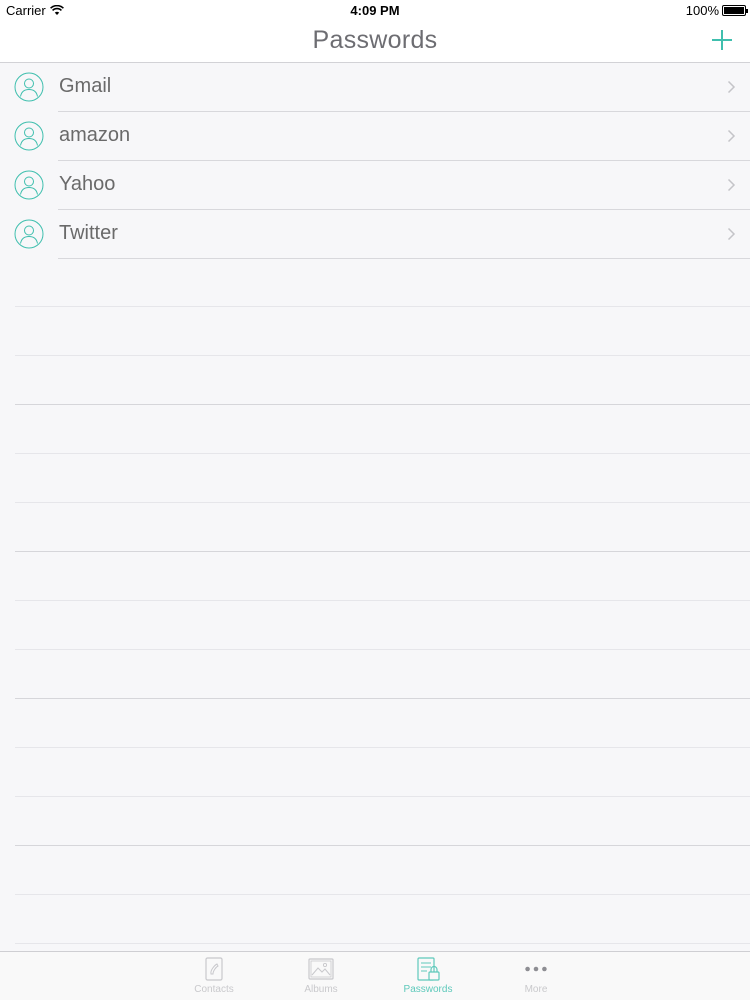 Image resolution: width=750 pixels, height=1000 pixels. What do you see at coordinates (87, 184) in the screenshot?
I see `list-item-label: Yahoo` at bounding box center [87, 184].